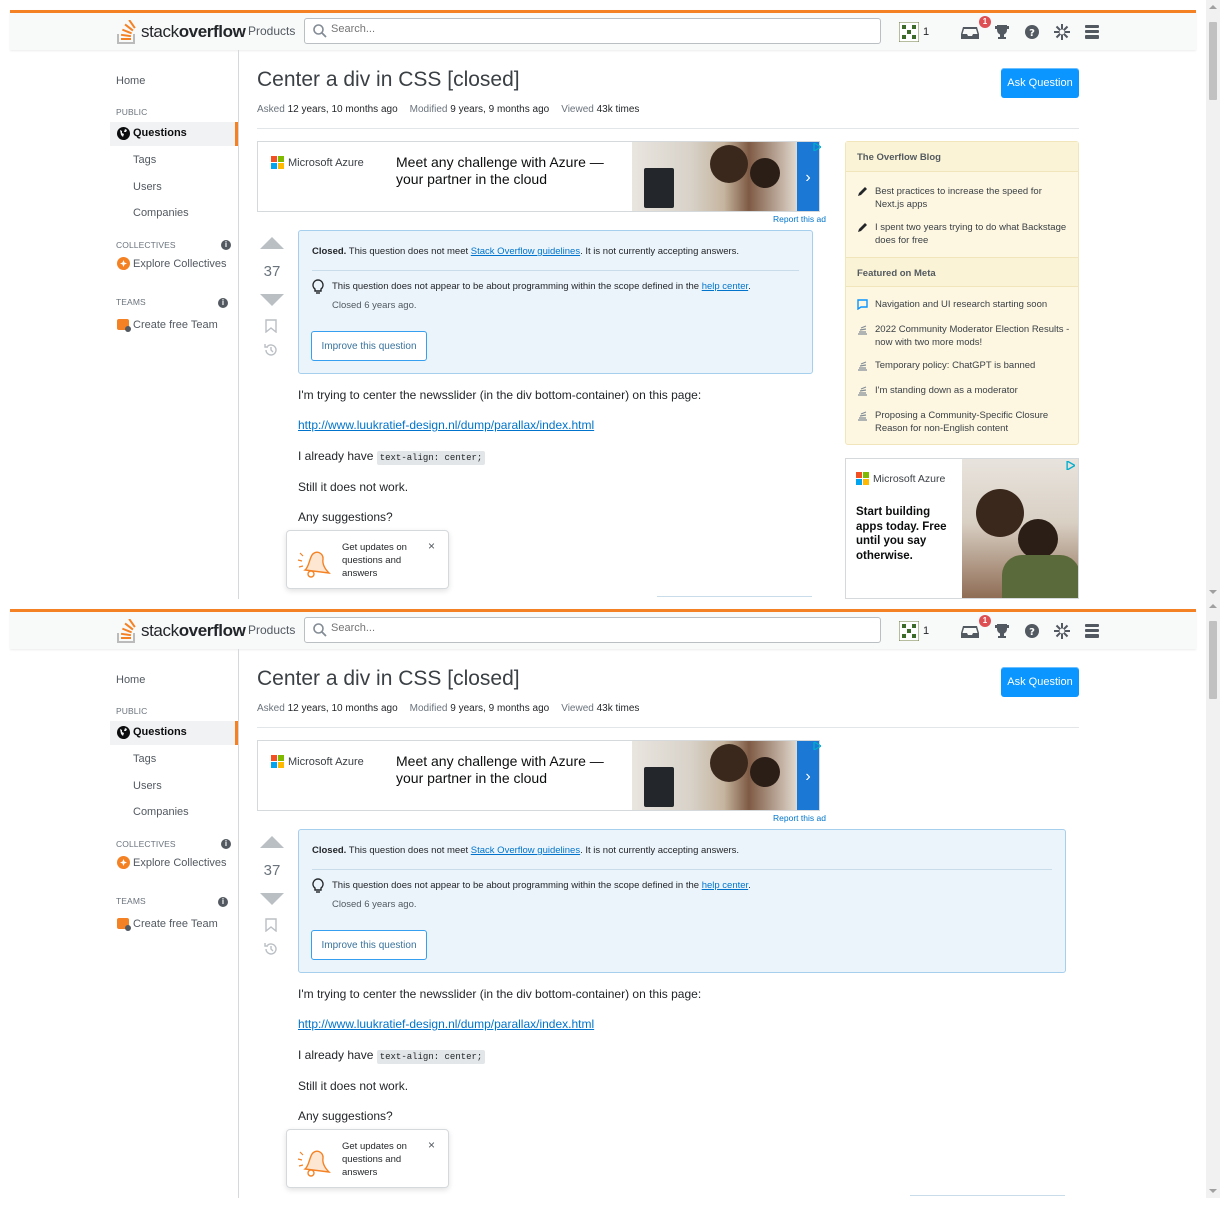  I want to click on topbar-icons: 1 1 ?, so click(1001, 629).